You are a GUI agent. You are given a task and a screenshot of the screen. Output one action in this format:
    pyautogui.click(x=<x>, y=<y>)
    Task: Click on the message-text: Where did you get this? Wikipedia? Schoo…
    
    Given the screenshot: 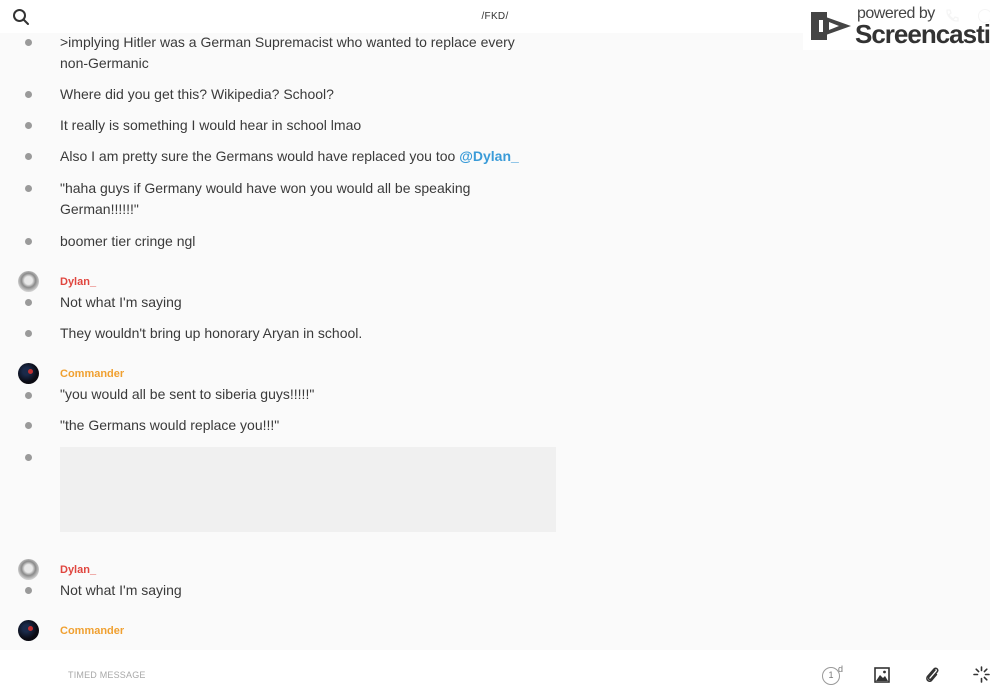 What is the action you would take?
    pyautogui.click(x=197, y=94)
    